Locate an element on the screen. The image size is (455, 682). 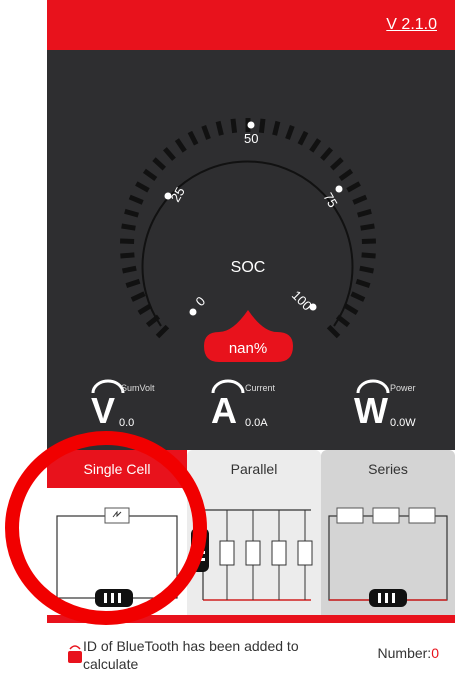
meter-letter: W is located at coordinates (371, 410).